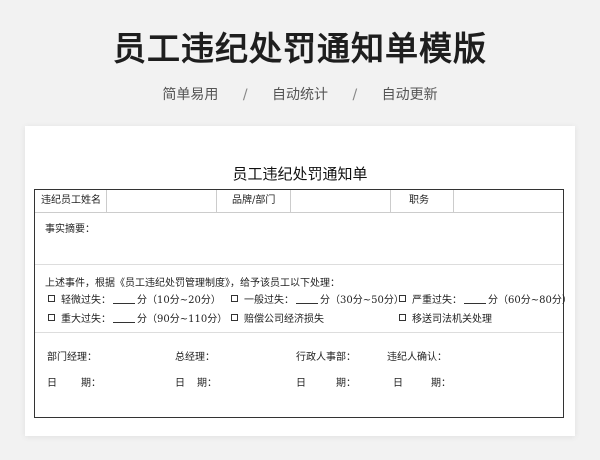 This screenshot has height=460, width=600. I want to click on employee-info-row: 违纪员工姓名 品牌/部门 职务, so click(299, 201).